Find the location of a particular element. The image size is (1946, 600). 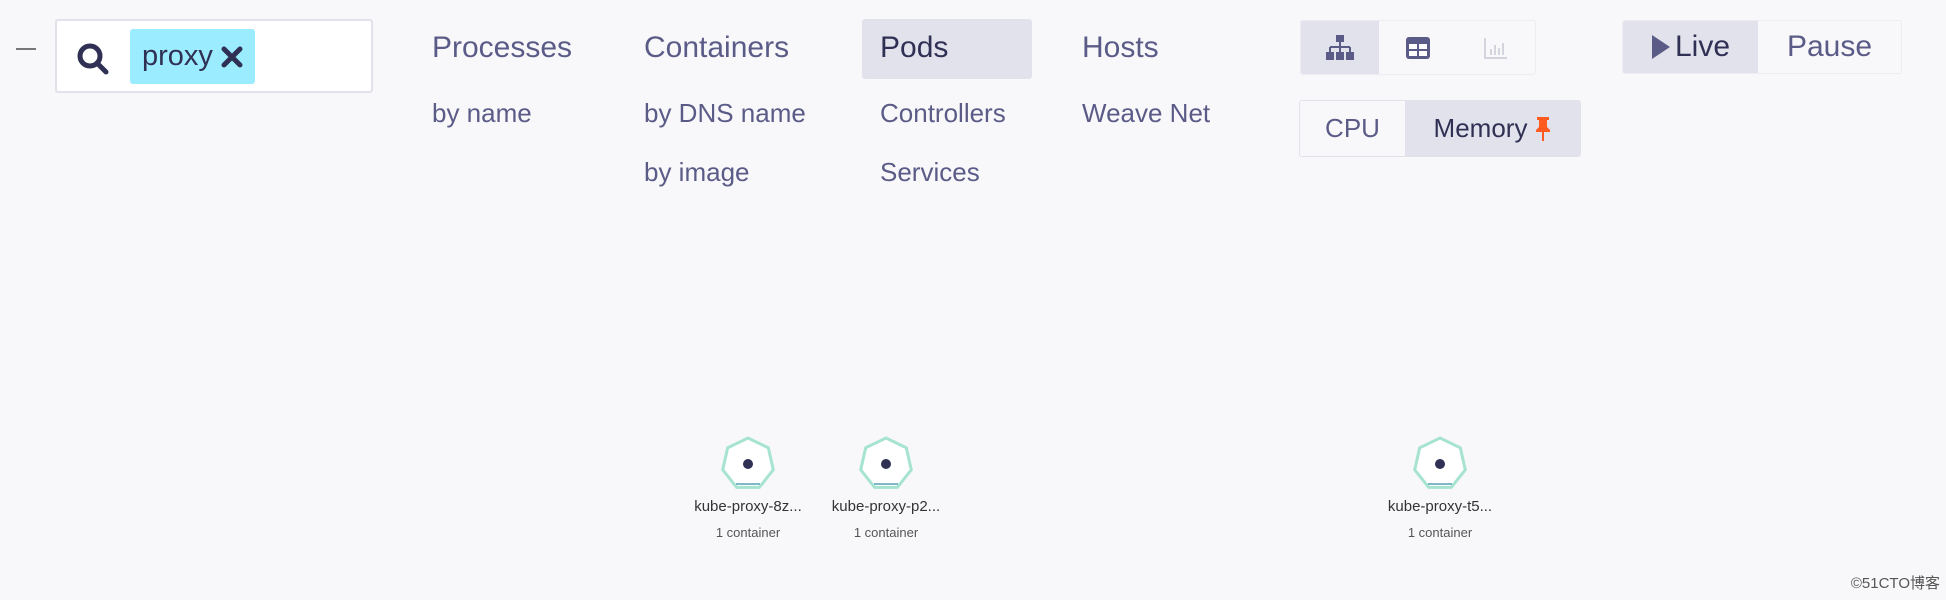

nav-containers: Containers is located at coordinates (716, 48).